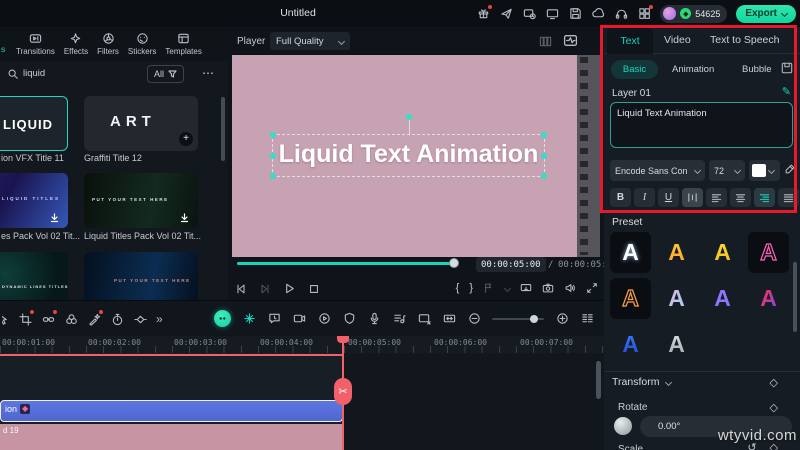  Describe the element at coordinates (621, 14) in the screenshot. I see `support-headset-icon` at that location.